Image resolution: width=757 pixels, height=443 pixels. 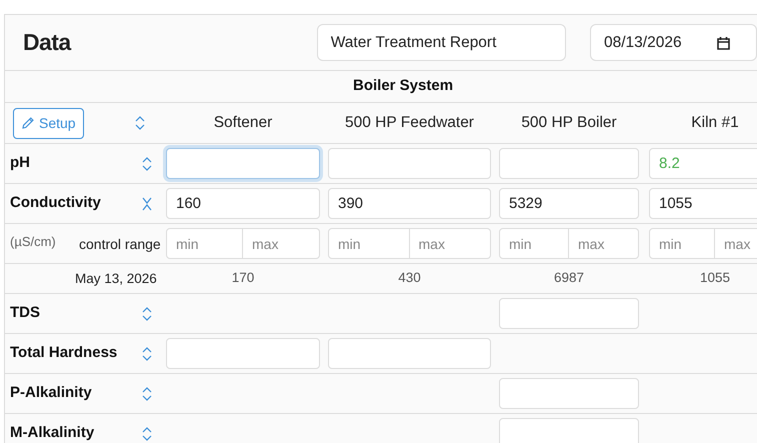 I want to click on last-reading-date: May 13, 2026, so click(x=116, y=278).